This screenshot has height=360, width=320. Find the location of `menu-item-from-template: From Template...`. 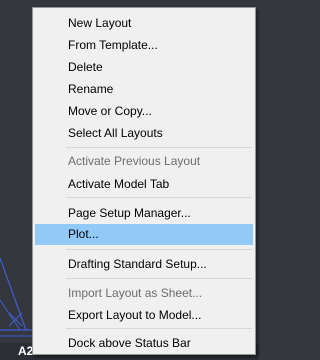

menu-item-from-template: From Template... is located at coordinates (144, 45).